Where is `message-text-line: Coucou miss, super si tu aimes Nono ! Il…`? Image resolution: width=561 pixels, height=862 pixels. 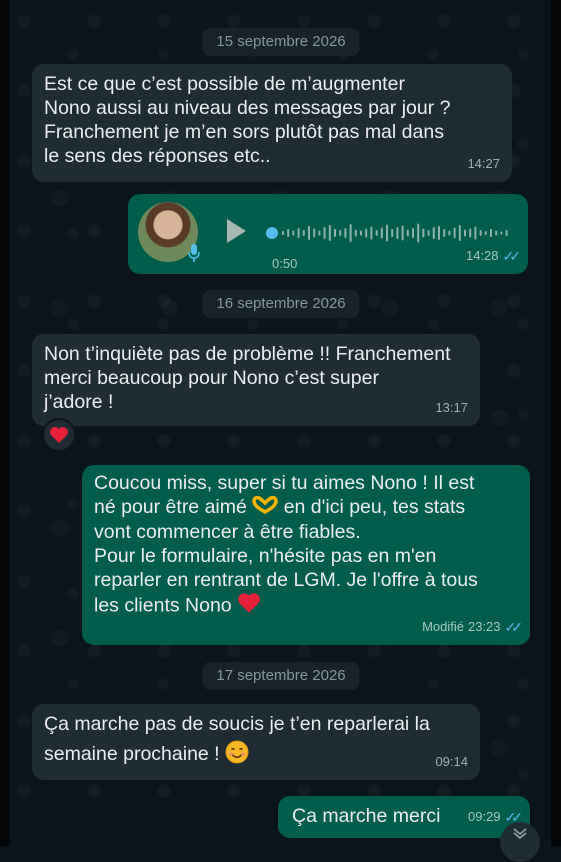
message-text-line: Coucou miss, super si tu aimes Nono ! Il… is located at coordinates (284, 483).